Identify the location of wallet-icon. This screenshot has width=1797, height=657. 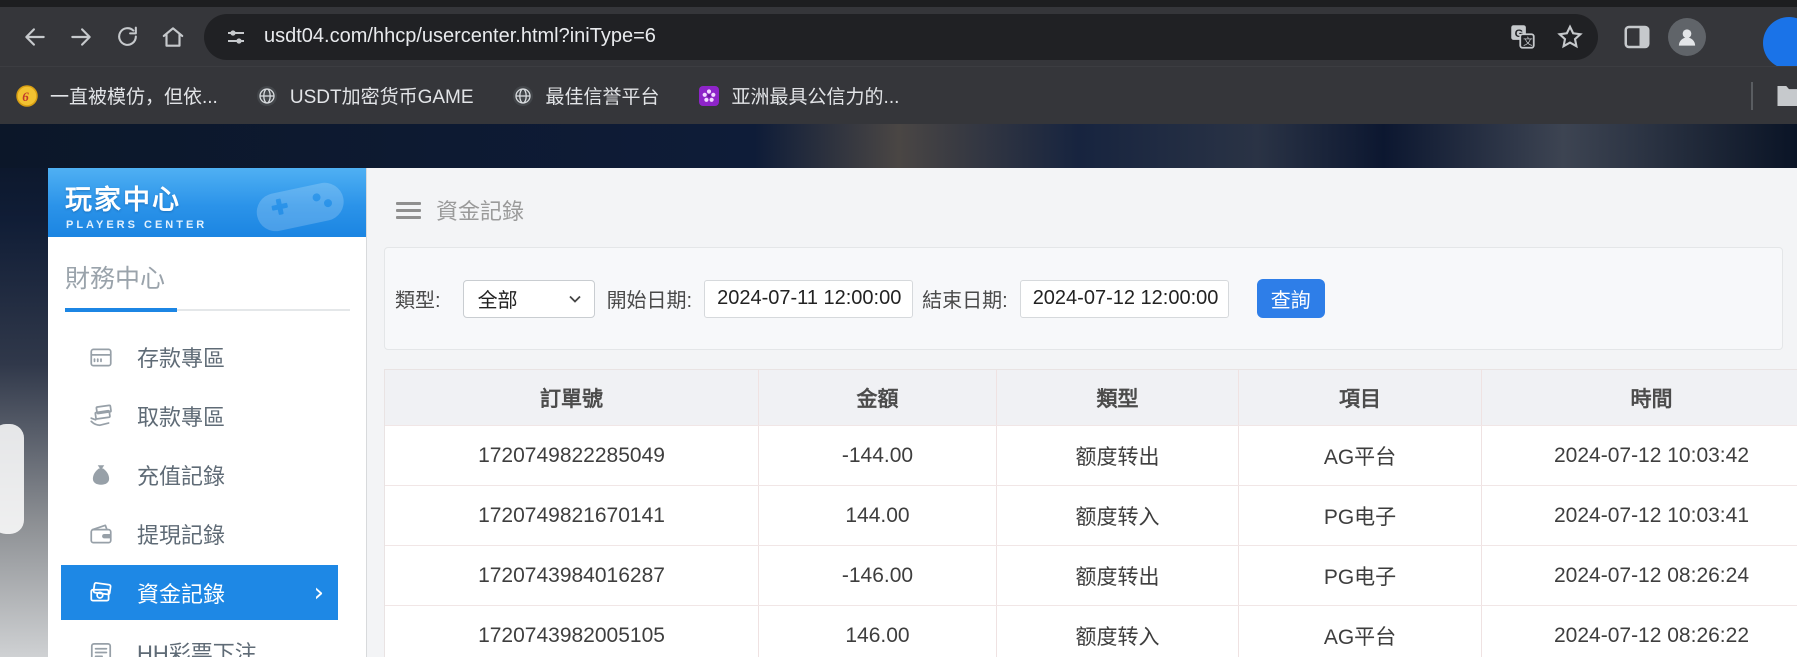
(101, 534).